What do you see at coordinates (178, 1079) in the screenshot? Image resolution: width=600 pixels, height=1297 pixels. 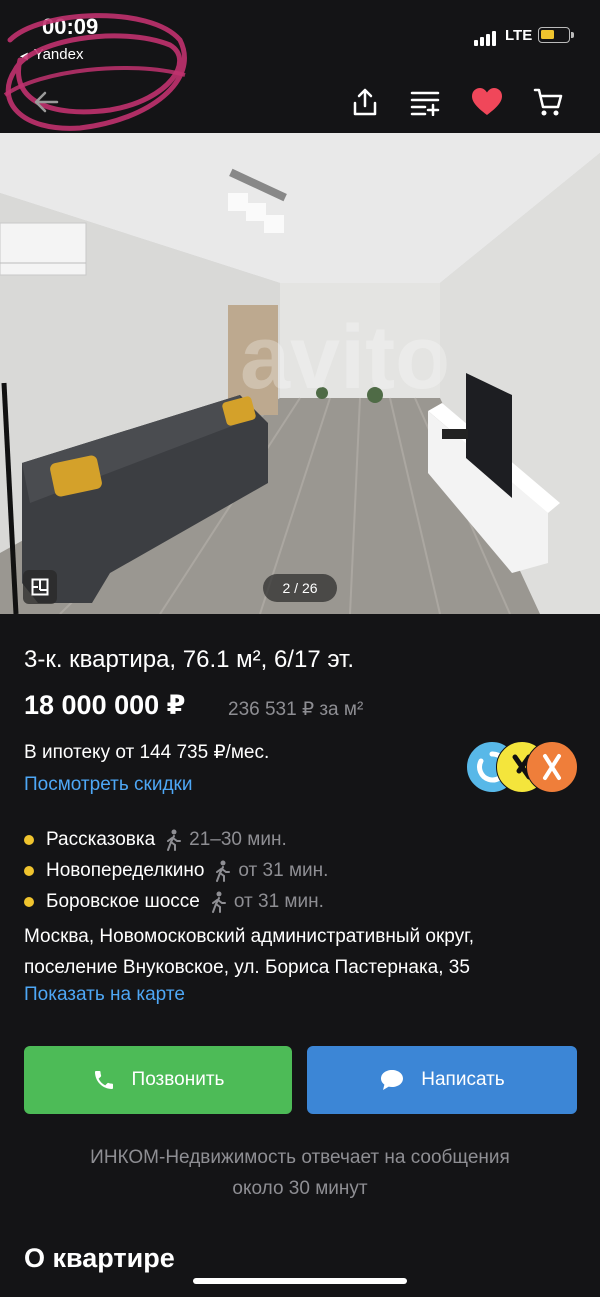 I see `call-button-label: Позвонить` at bounding box center [178, 1079].